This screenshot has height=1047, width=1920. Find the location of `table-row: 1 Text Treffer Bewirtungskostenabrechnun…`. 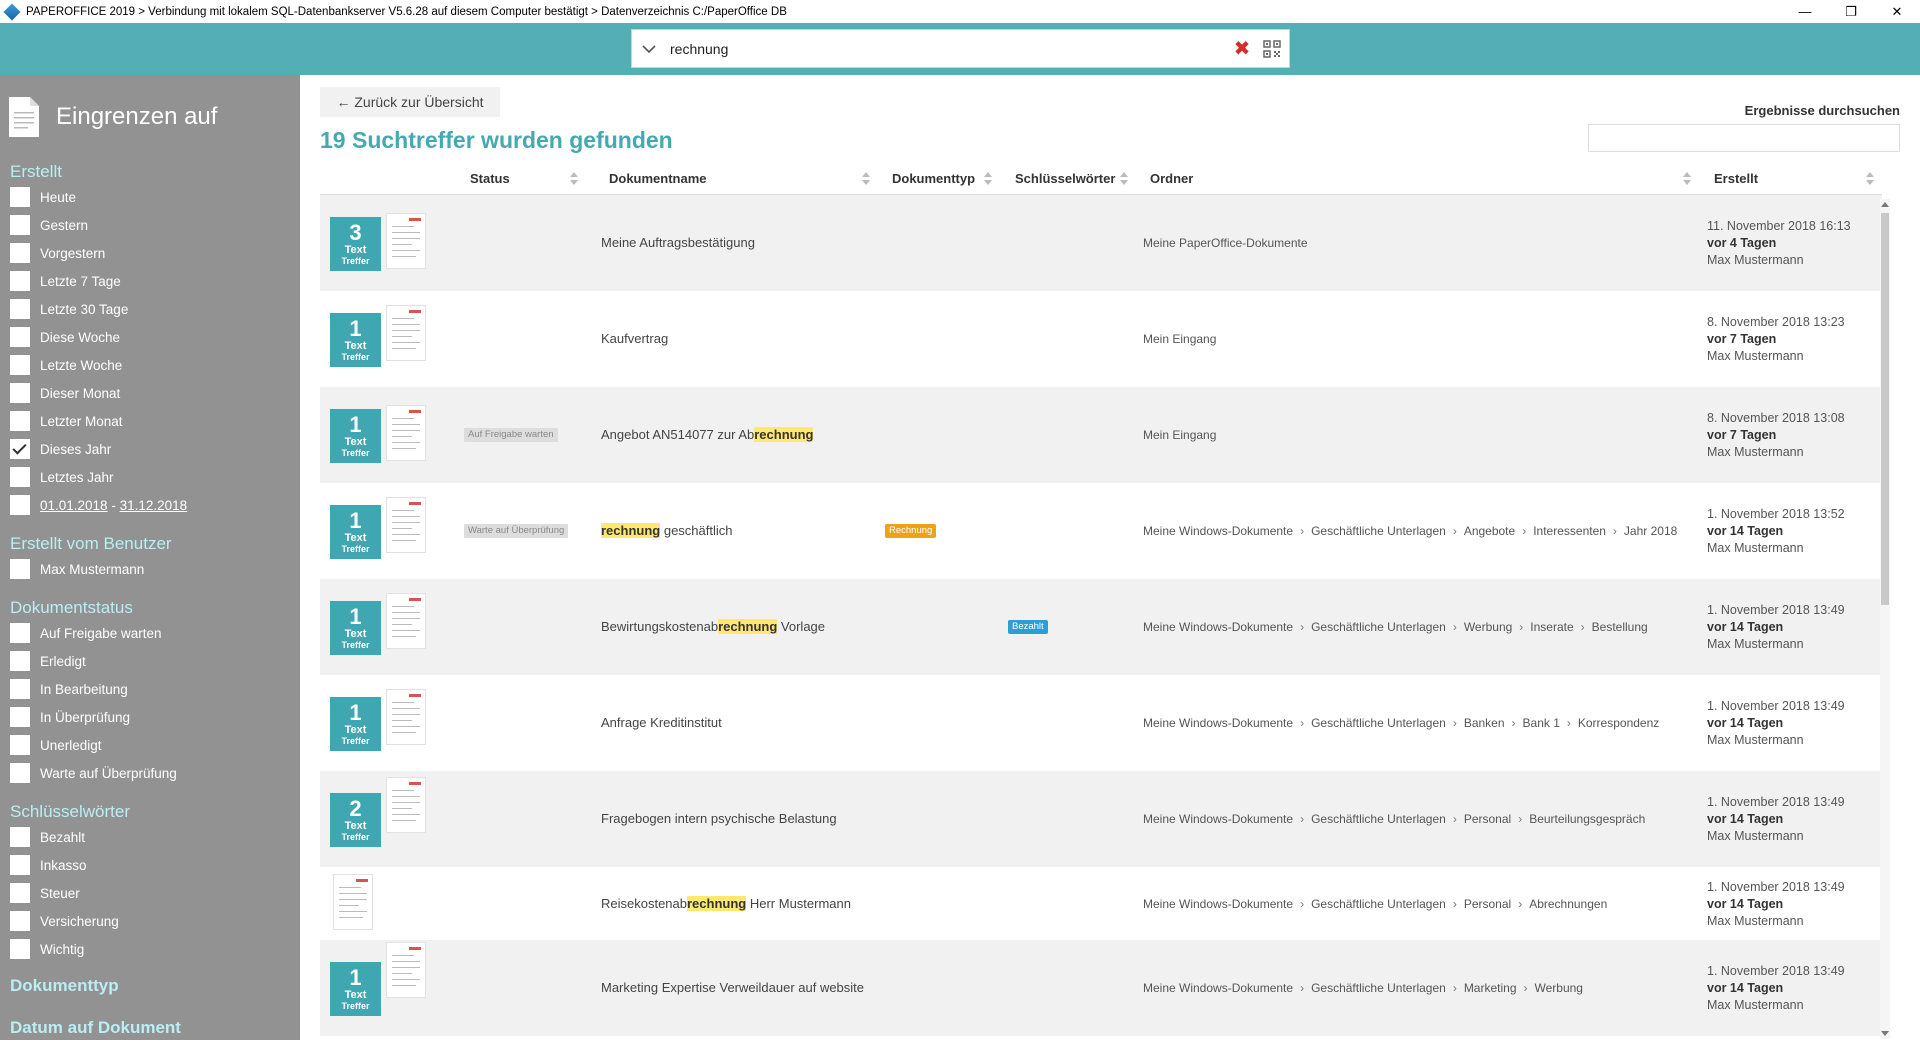

table-row: 1 Text Treffer Bewirtungskostenabrechnun… is located at coordinates (1101, 627).